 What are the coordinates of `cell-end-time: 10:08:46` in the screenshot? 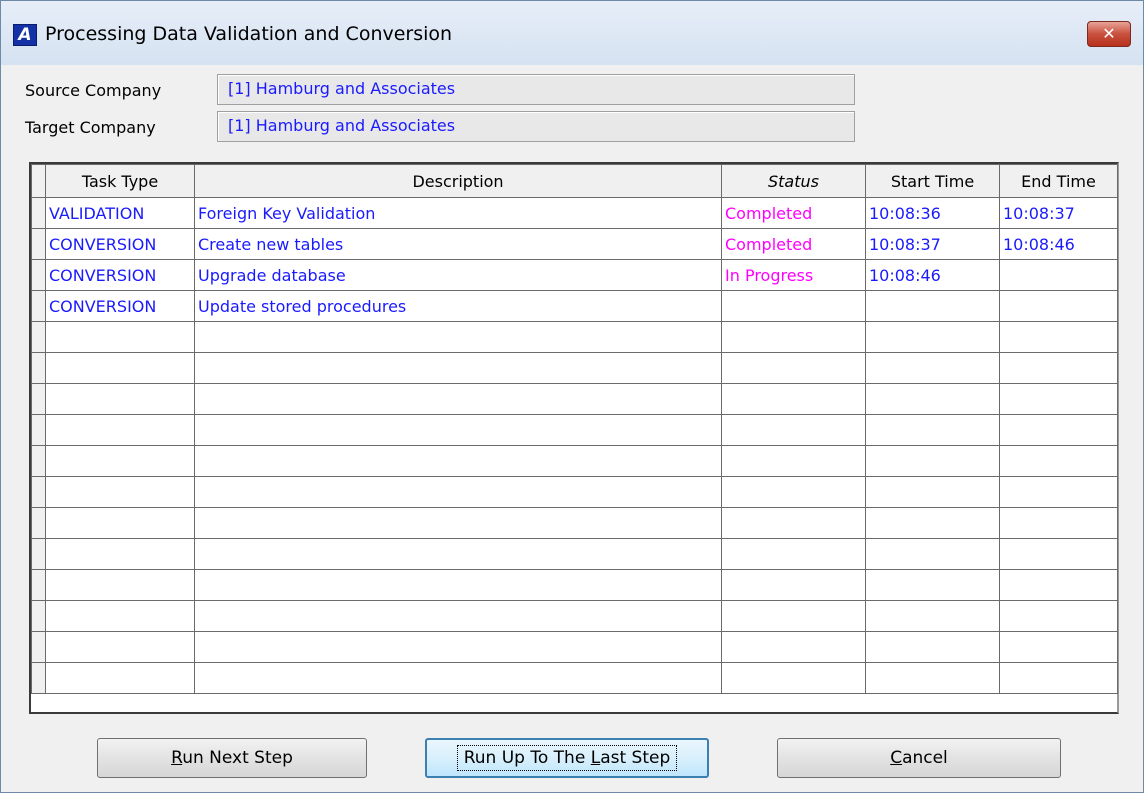 It's located at (1058, 244).